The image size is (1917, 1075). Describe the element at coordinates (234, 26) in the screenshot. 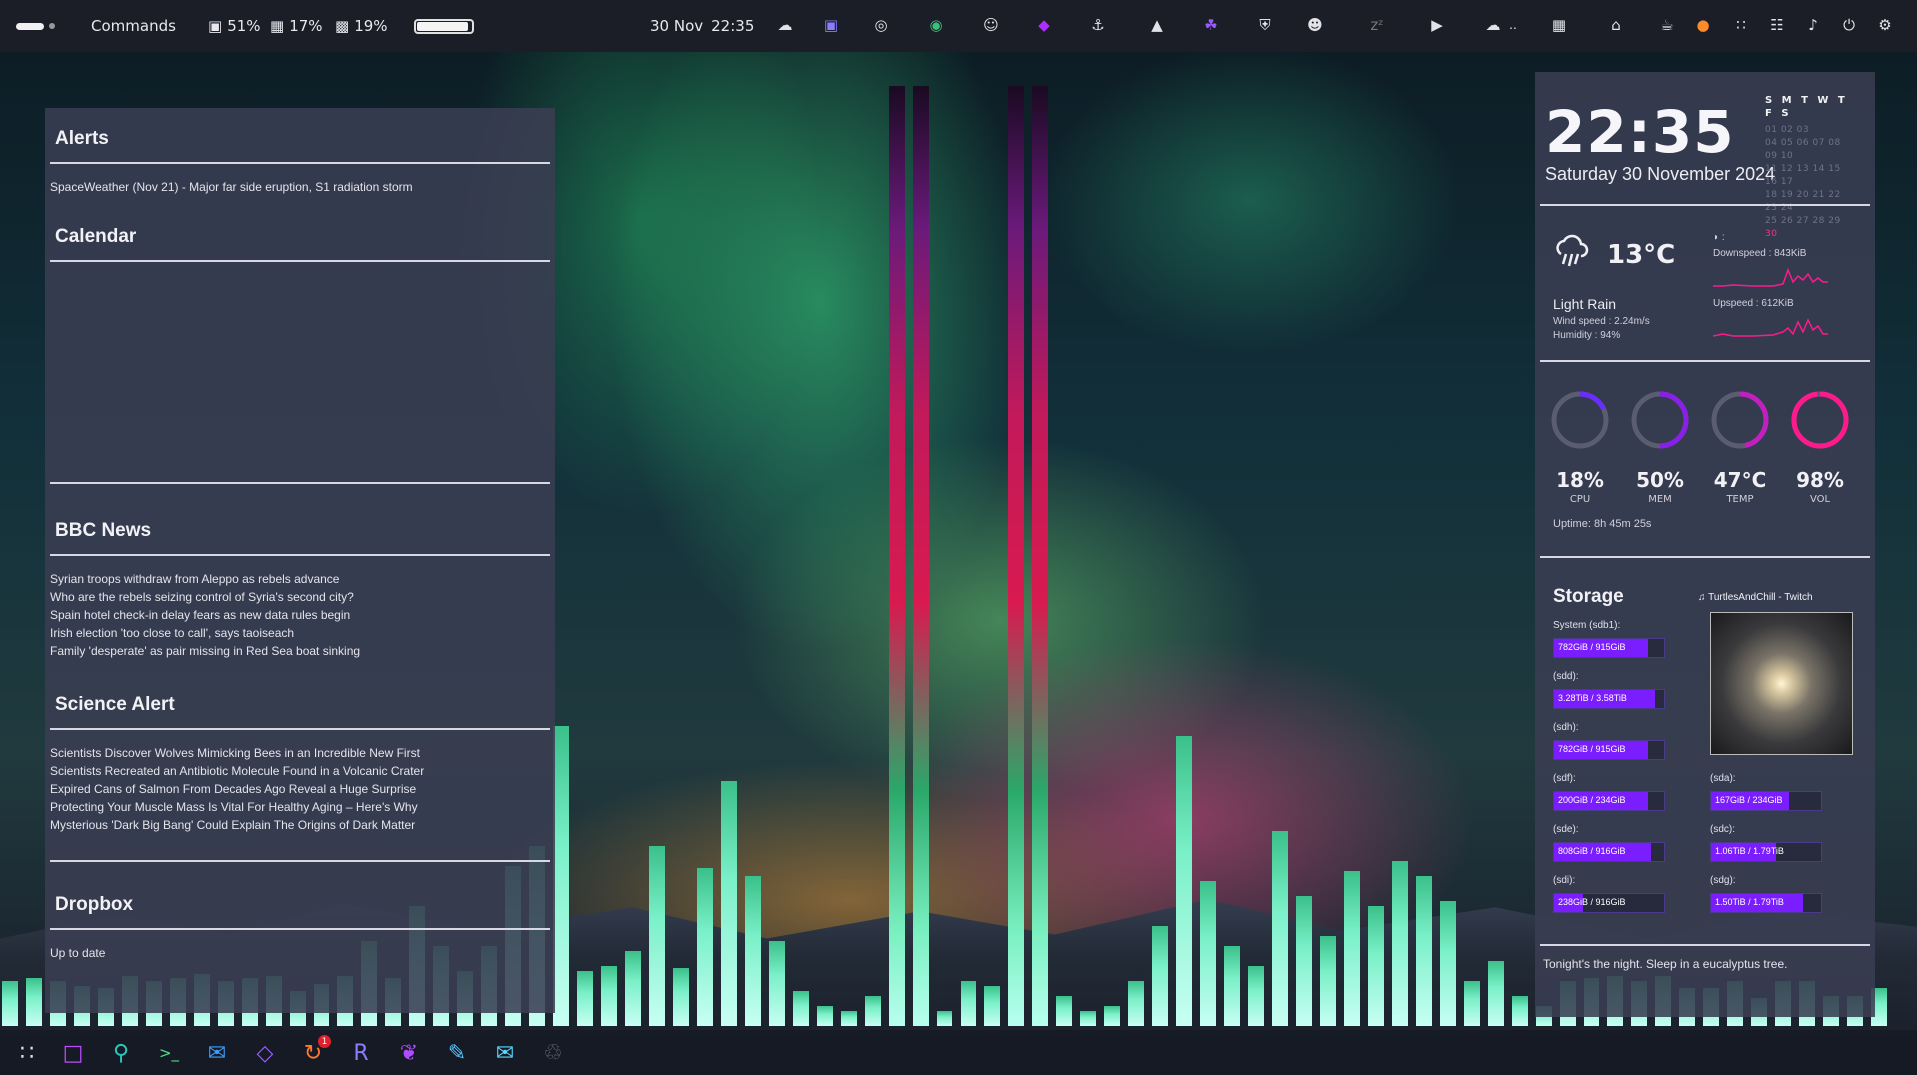

I see `ram-indicator: ▣ 51%` at that location.